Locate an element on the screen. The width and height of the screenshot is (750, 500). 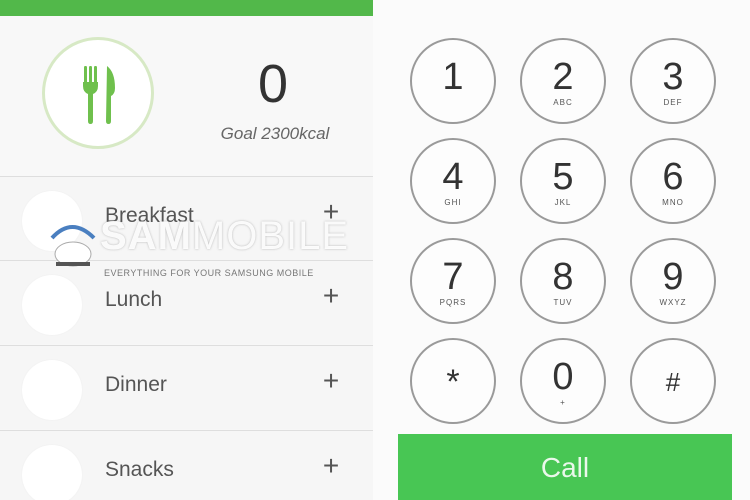
key-letters: JKL is located at coordinates (563, 202).